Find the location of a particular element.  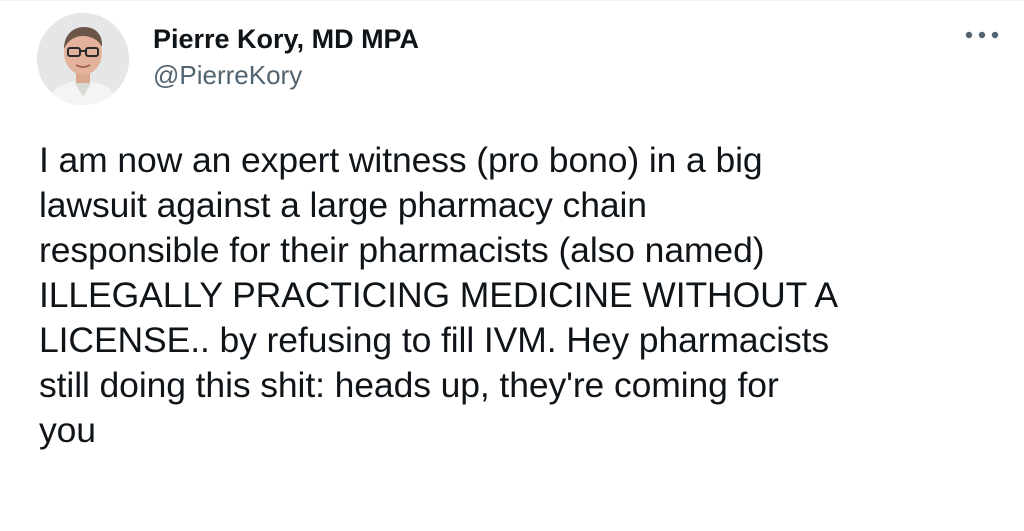

author-display-name: Pierre Kory, MD MPA is located at coordinates (286, 39).